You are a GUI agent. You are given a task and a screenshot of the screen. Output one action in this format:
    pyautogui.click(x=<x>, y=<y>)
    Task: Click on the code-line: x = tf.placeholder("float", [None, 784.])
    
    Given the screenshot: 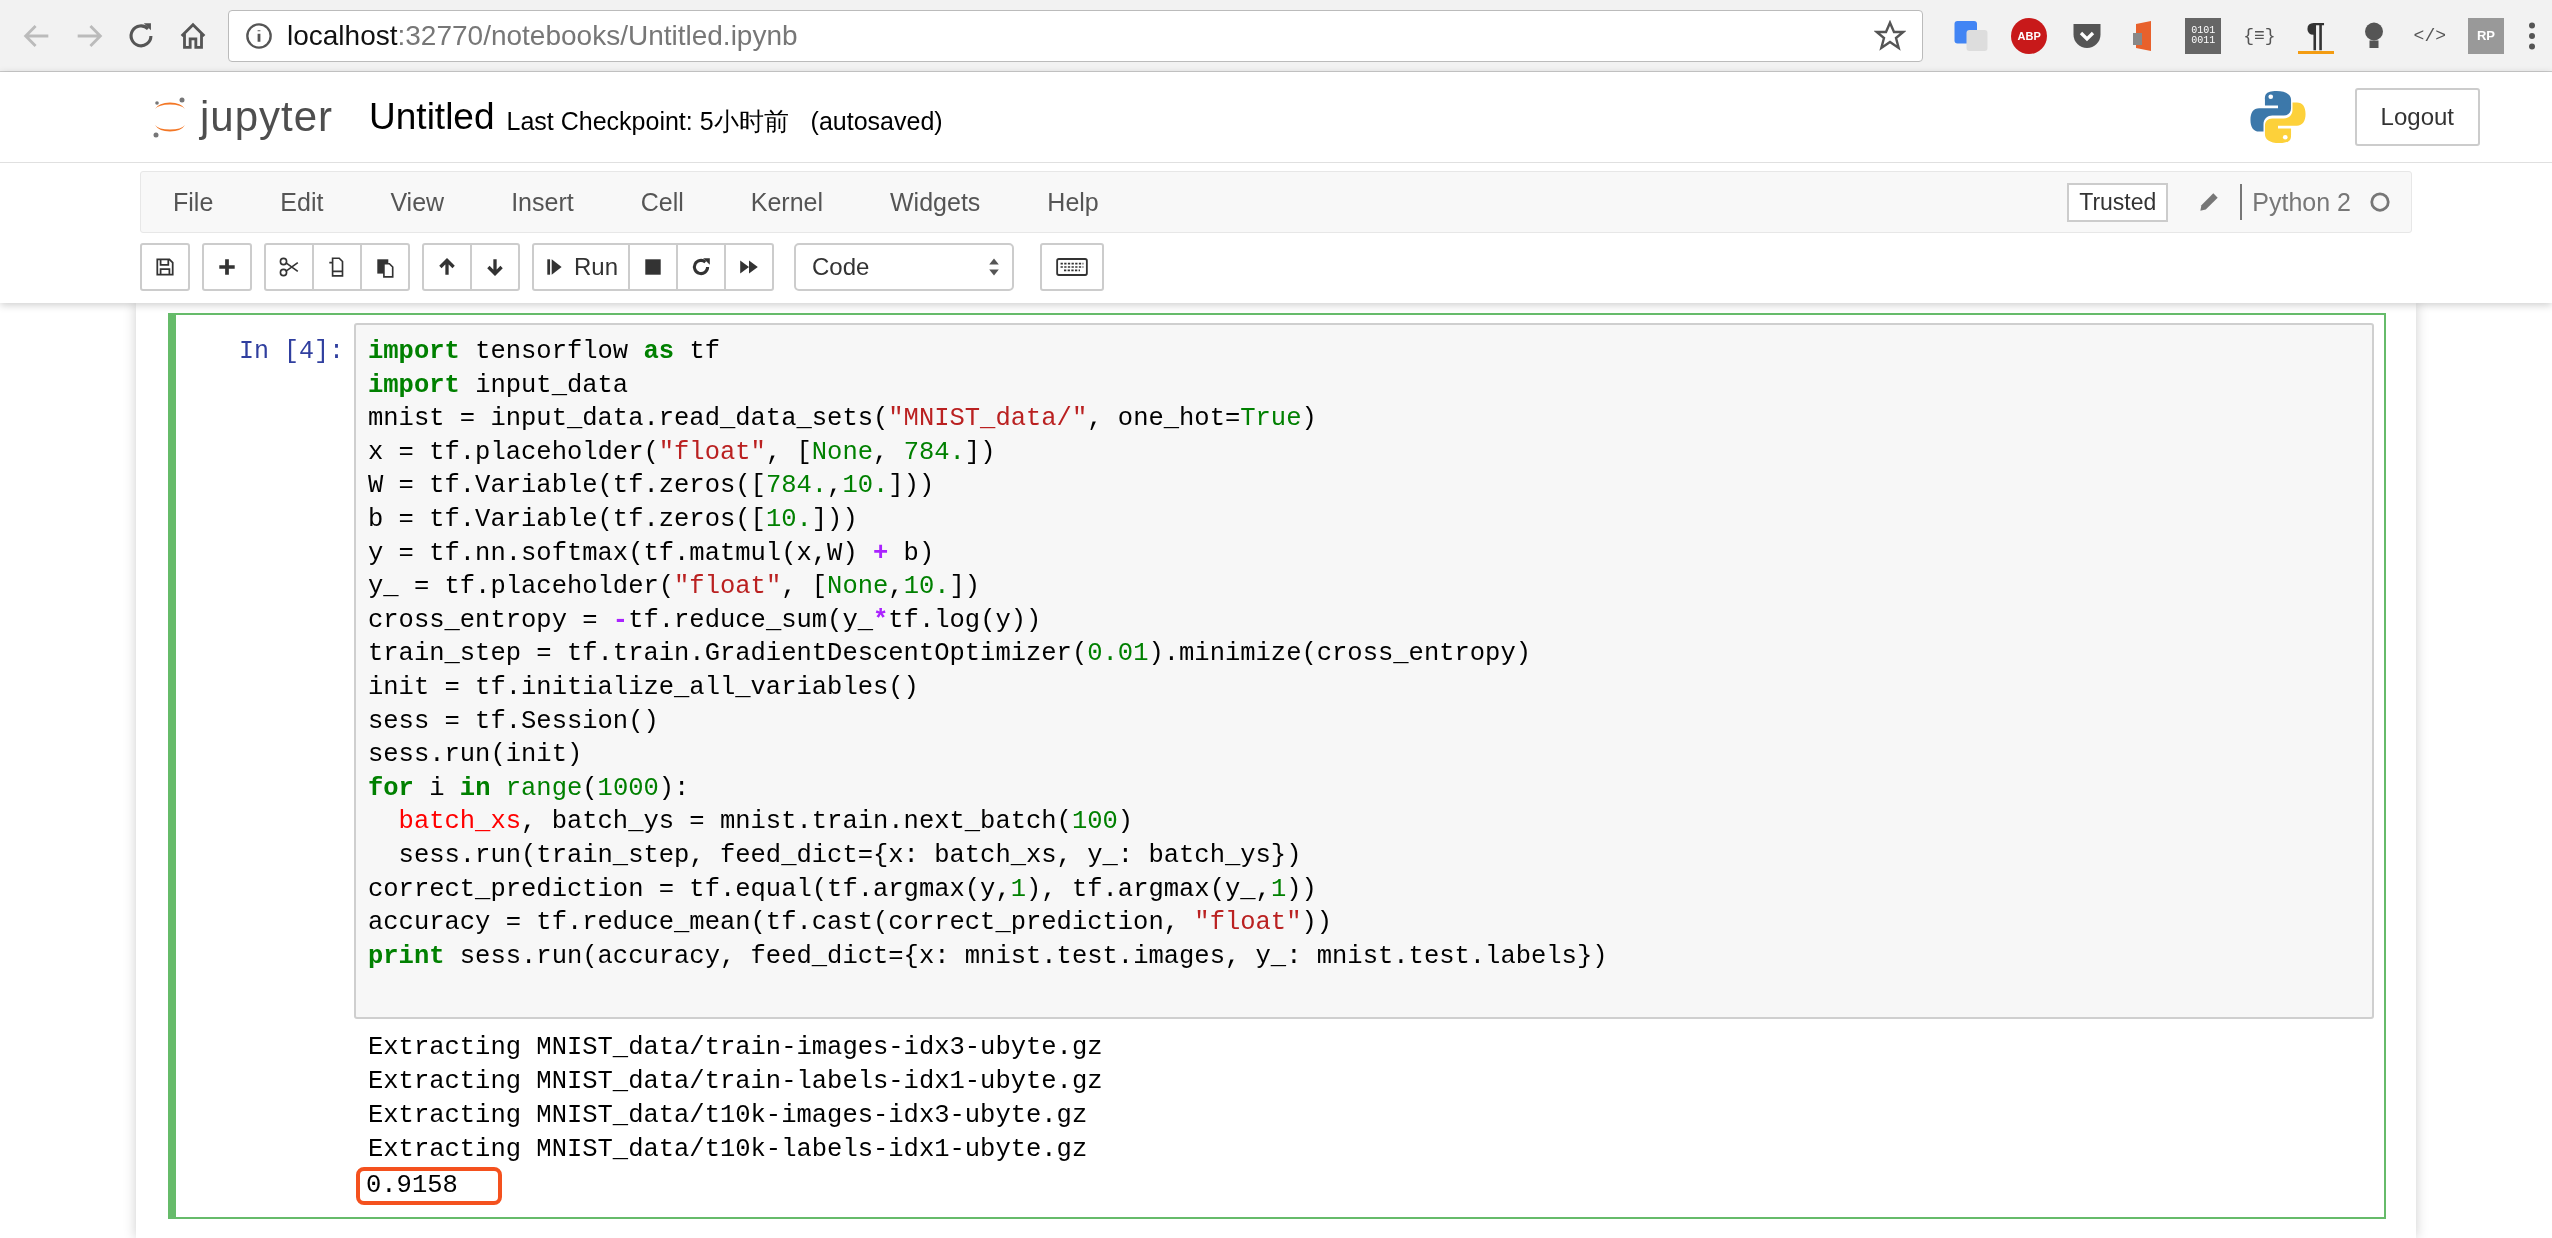 What is the action you would take?
    pyautogui.click(x=682, y=452)
    